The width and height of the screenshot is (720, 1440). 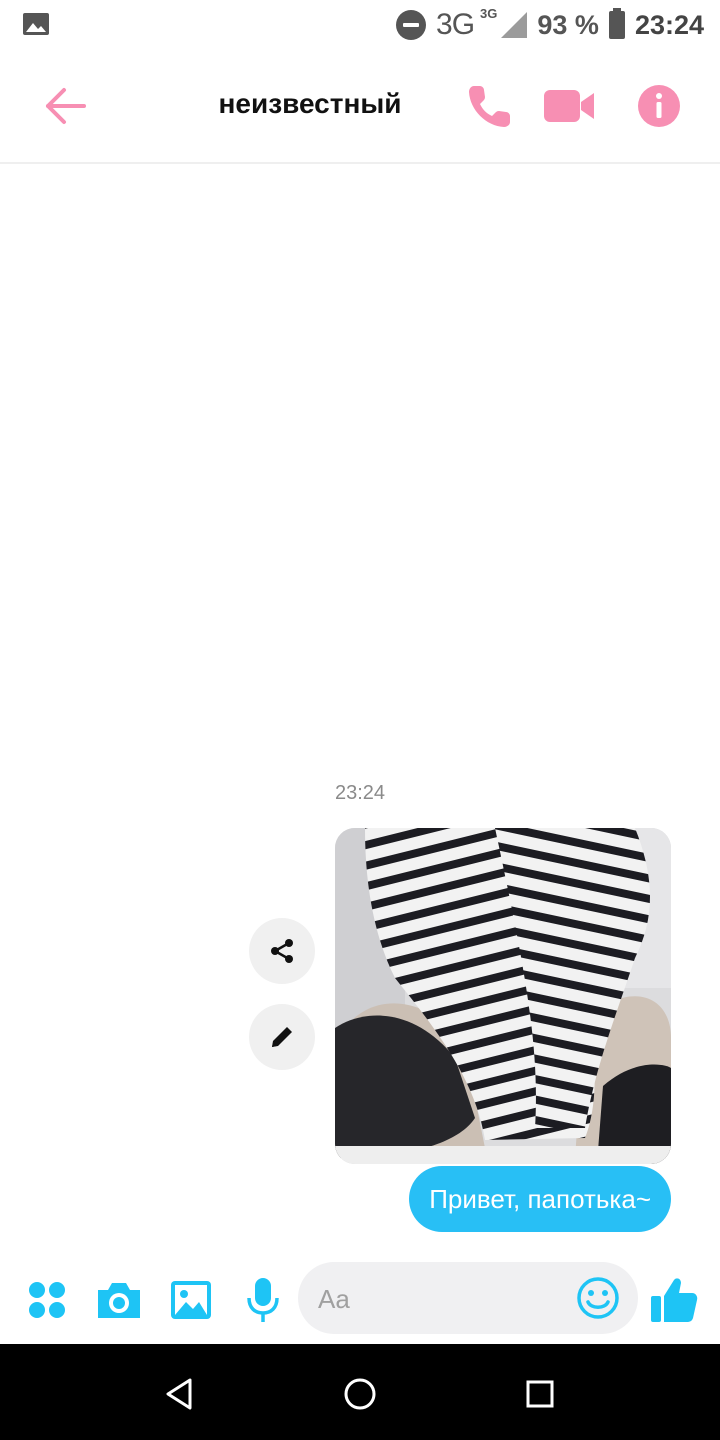 What do you see at coordinates (455, 24) in the screenshot?
I see `network-type: 3G` at bounding box center [455, 24].